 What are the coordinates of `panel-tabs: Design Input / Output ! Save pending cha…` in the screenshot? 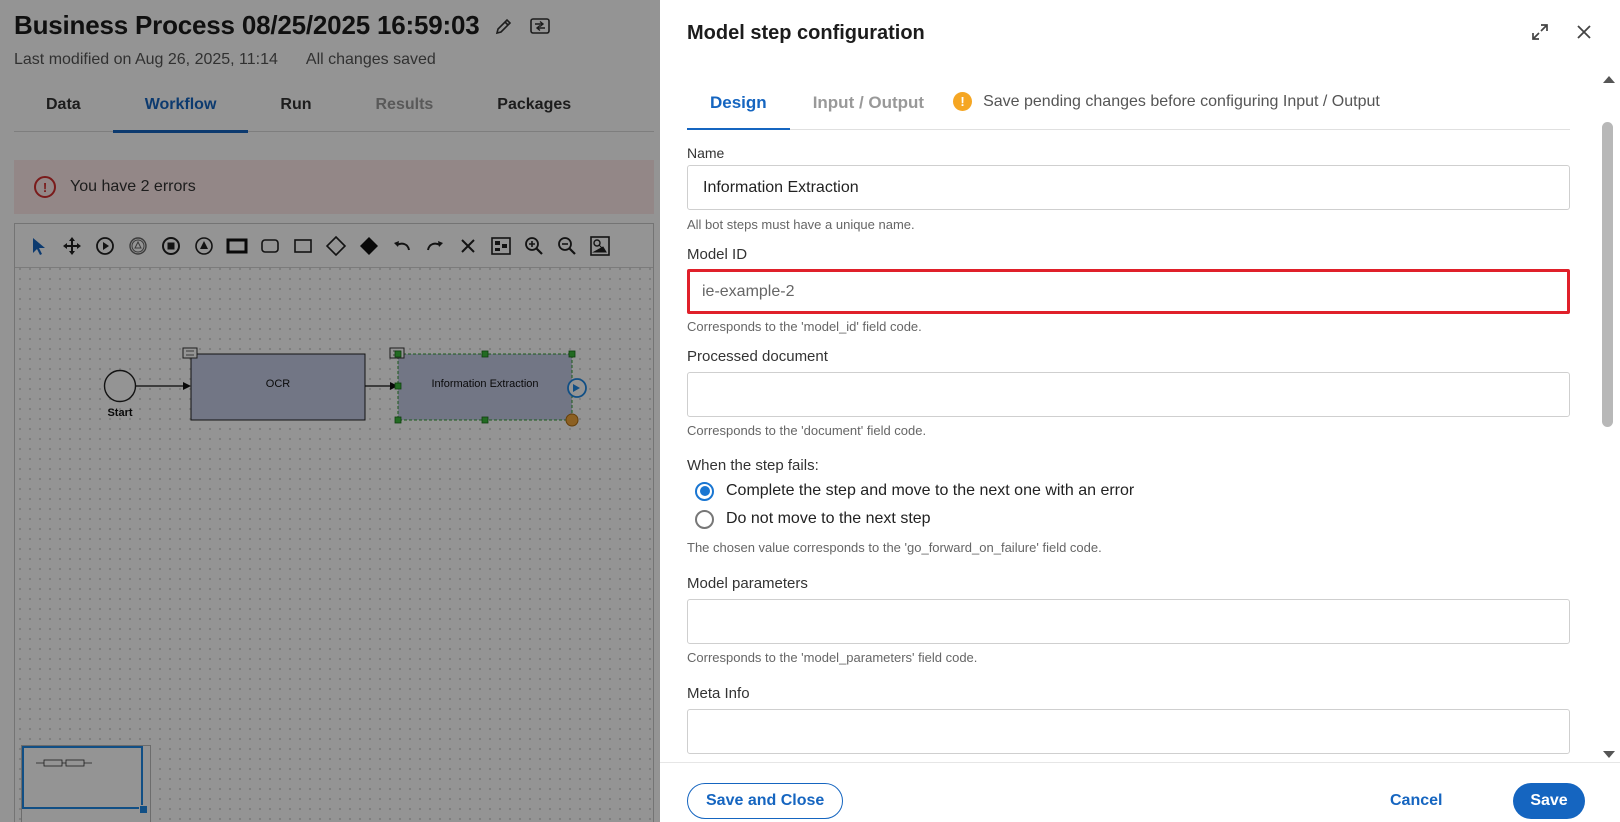 It's located at (1128, 105).